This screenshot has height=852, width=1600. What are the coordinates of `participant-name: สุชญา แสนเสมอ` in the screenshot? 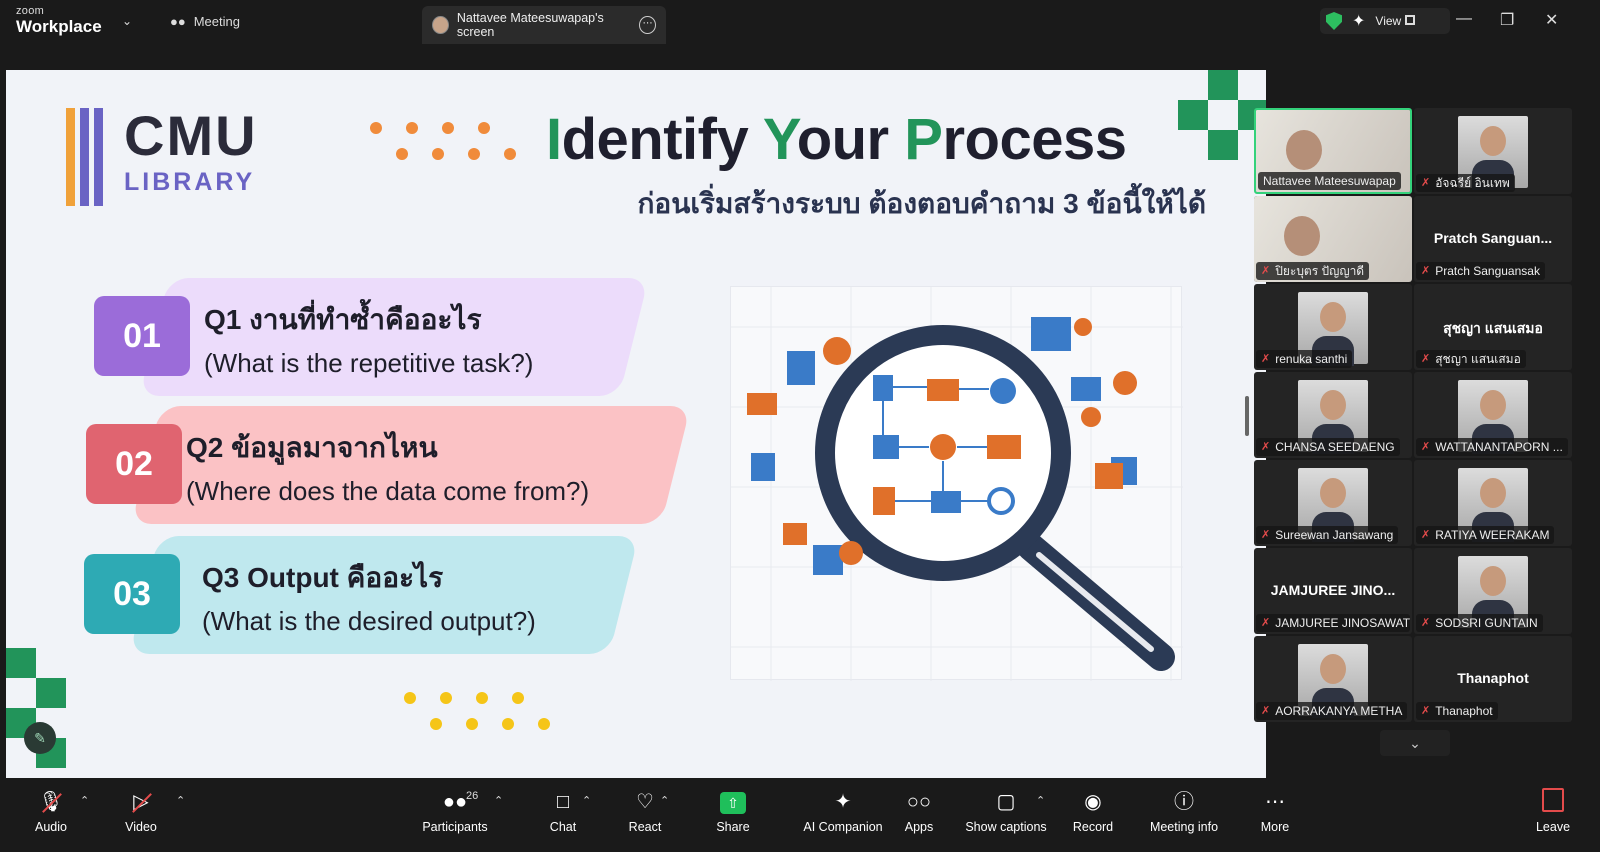 It's located at (1478, 359).